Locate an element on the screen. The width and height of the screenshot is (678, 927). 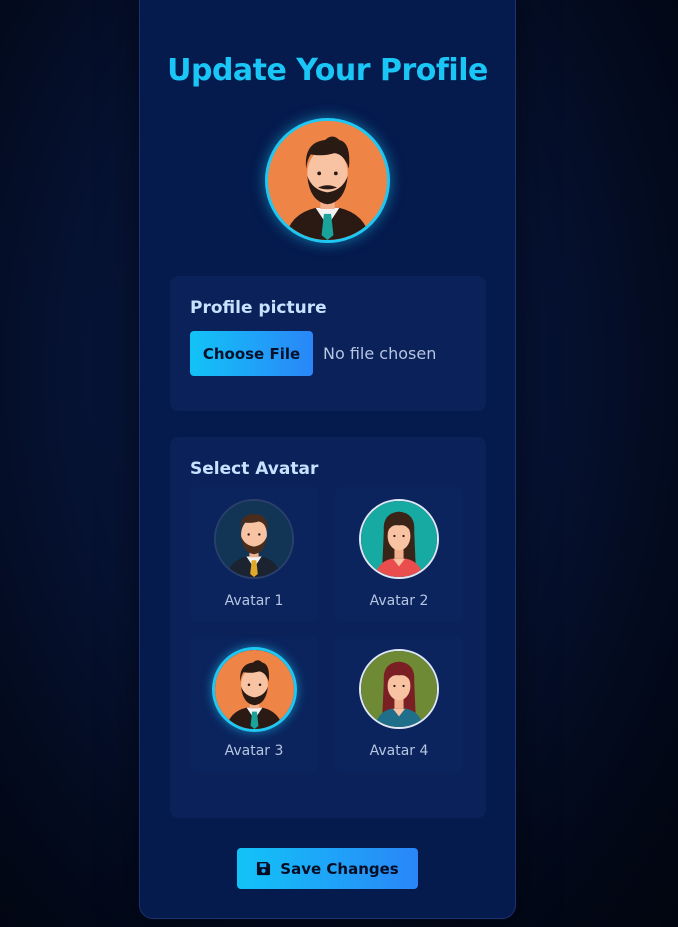
choose-file-button: Choose File is located at coordinates (251, 353).